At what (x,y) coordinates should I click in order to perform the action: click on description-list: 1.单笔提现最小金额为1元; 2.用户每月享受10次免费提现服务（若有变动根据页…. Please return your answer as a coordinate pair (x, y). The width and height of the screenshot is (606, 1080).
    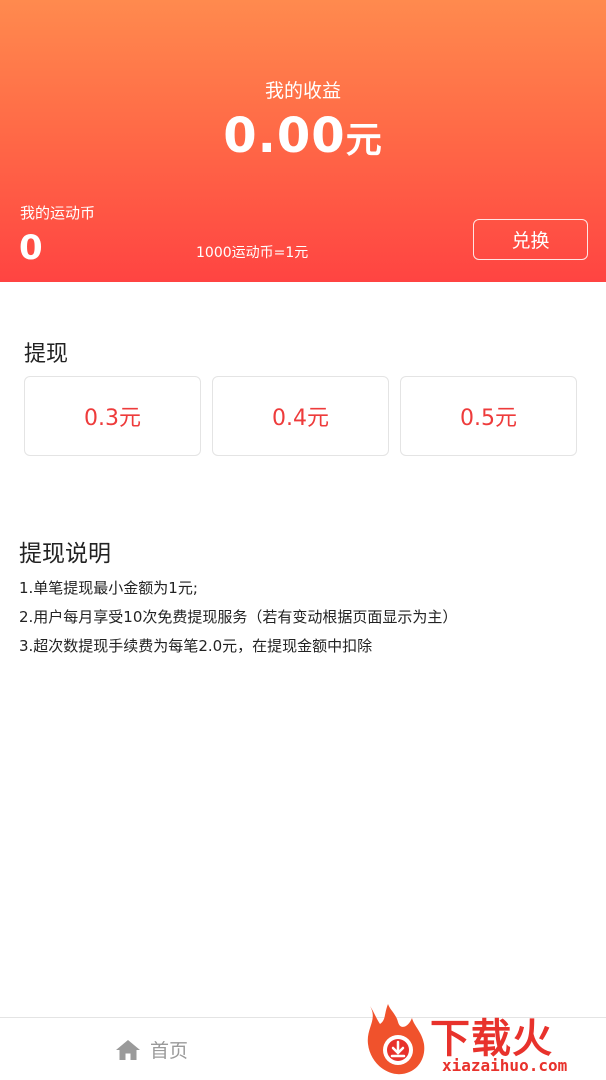
    Looking at the image, I should click on (238, 621).